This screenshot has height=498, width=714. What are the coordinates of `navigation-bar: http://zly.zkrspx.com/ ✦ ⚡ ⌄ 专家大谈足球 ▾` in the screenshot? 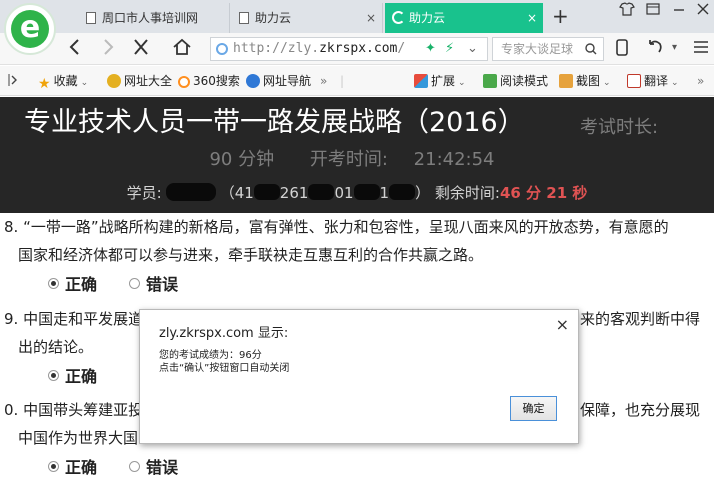 It's located at (357, 49).